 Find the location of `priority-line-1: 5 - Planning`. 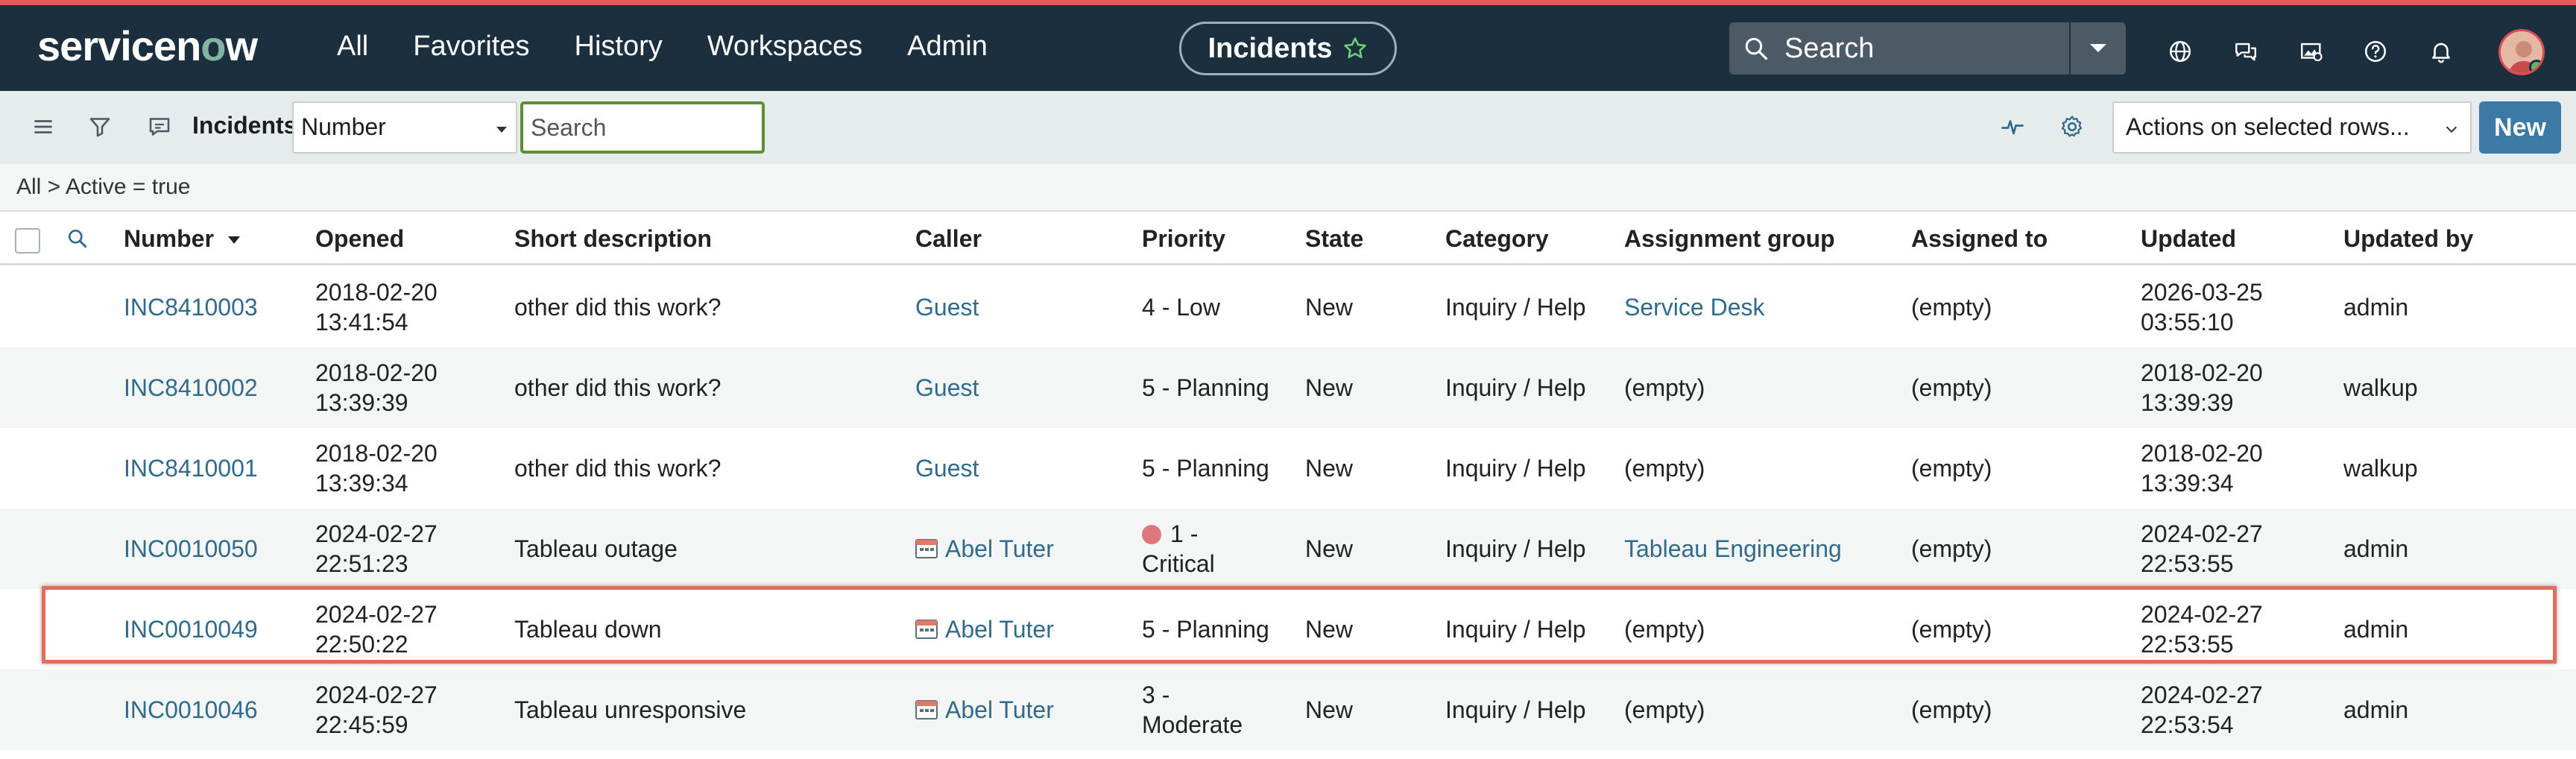

priority-line-1: 5 - Planning is located at coordinates (1205, 388).